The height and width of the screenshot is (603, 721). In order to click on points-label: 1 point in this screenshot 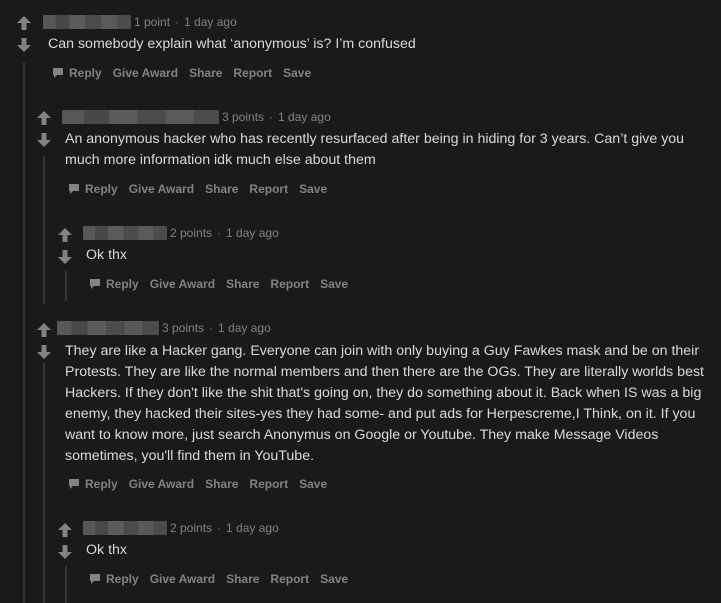, I will do `click(152, 22)`.